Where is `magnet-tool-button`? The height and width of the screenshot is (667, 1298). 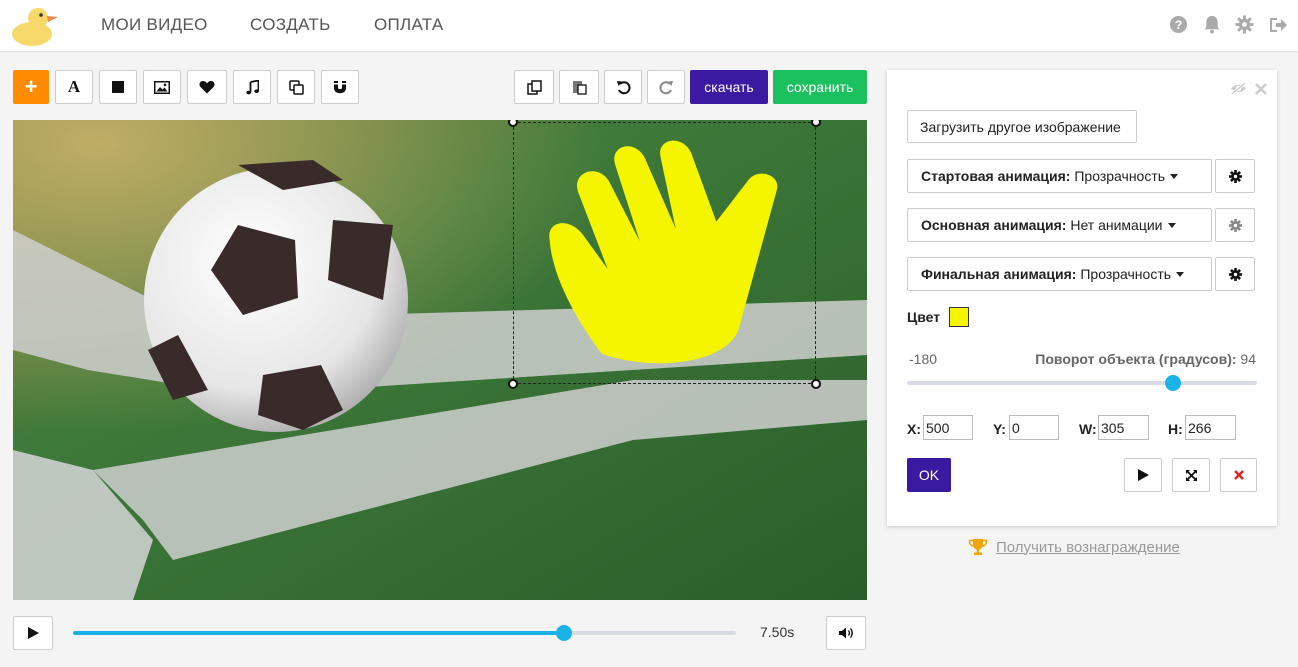 magnet-tool-button is located at coordinates (340, 87).